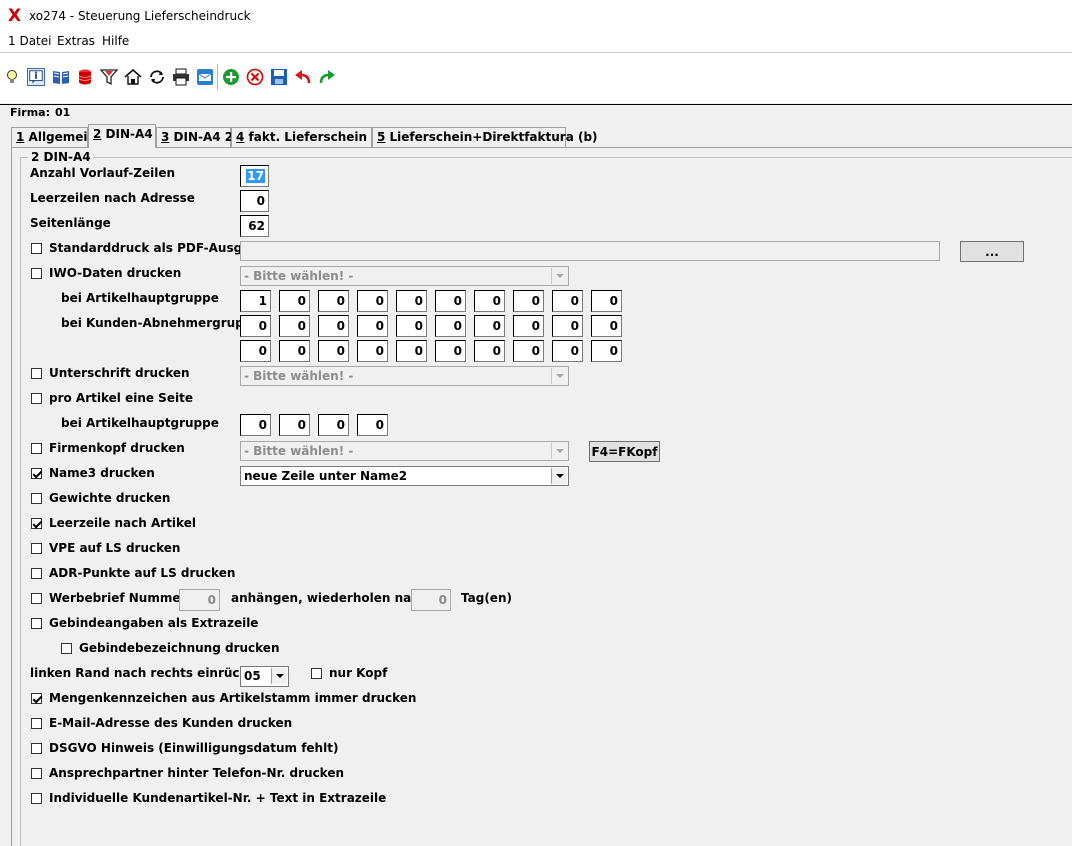 The height and width of the screenshot is (846, 1072). I want to click on menu-hilfe: Hilfe, so click(115, 41).